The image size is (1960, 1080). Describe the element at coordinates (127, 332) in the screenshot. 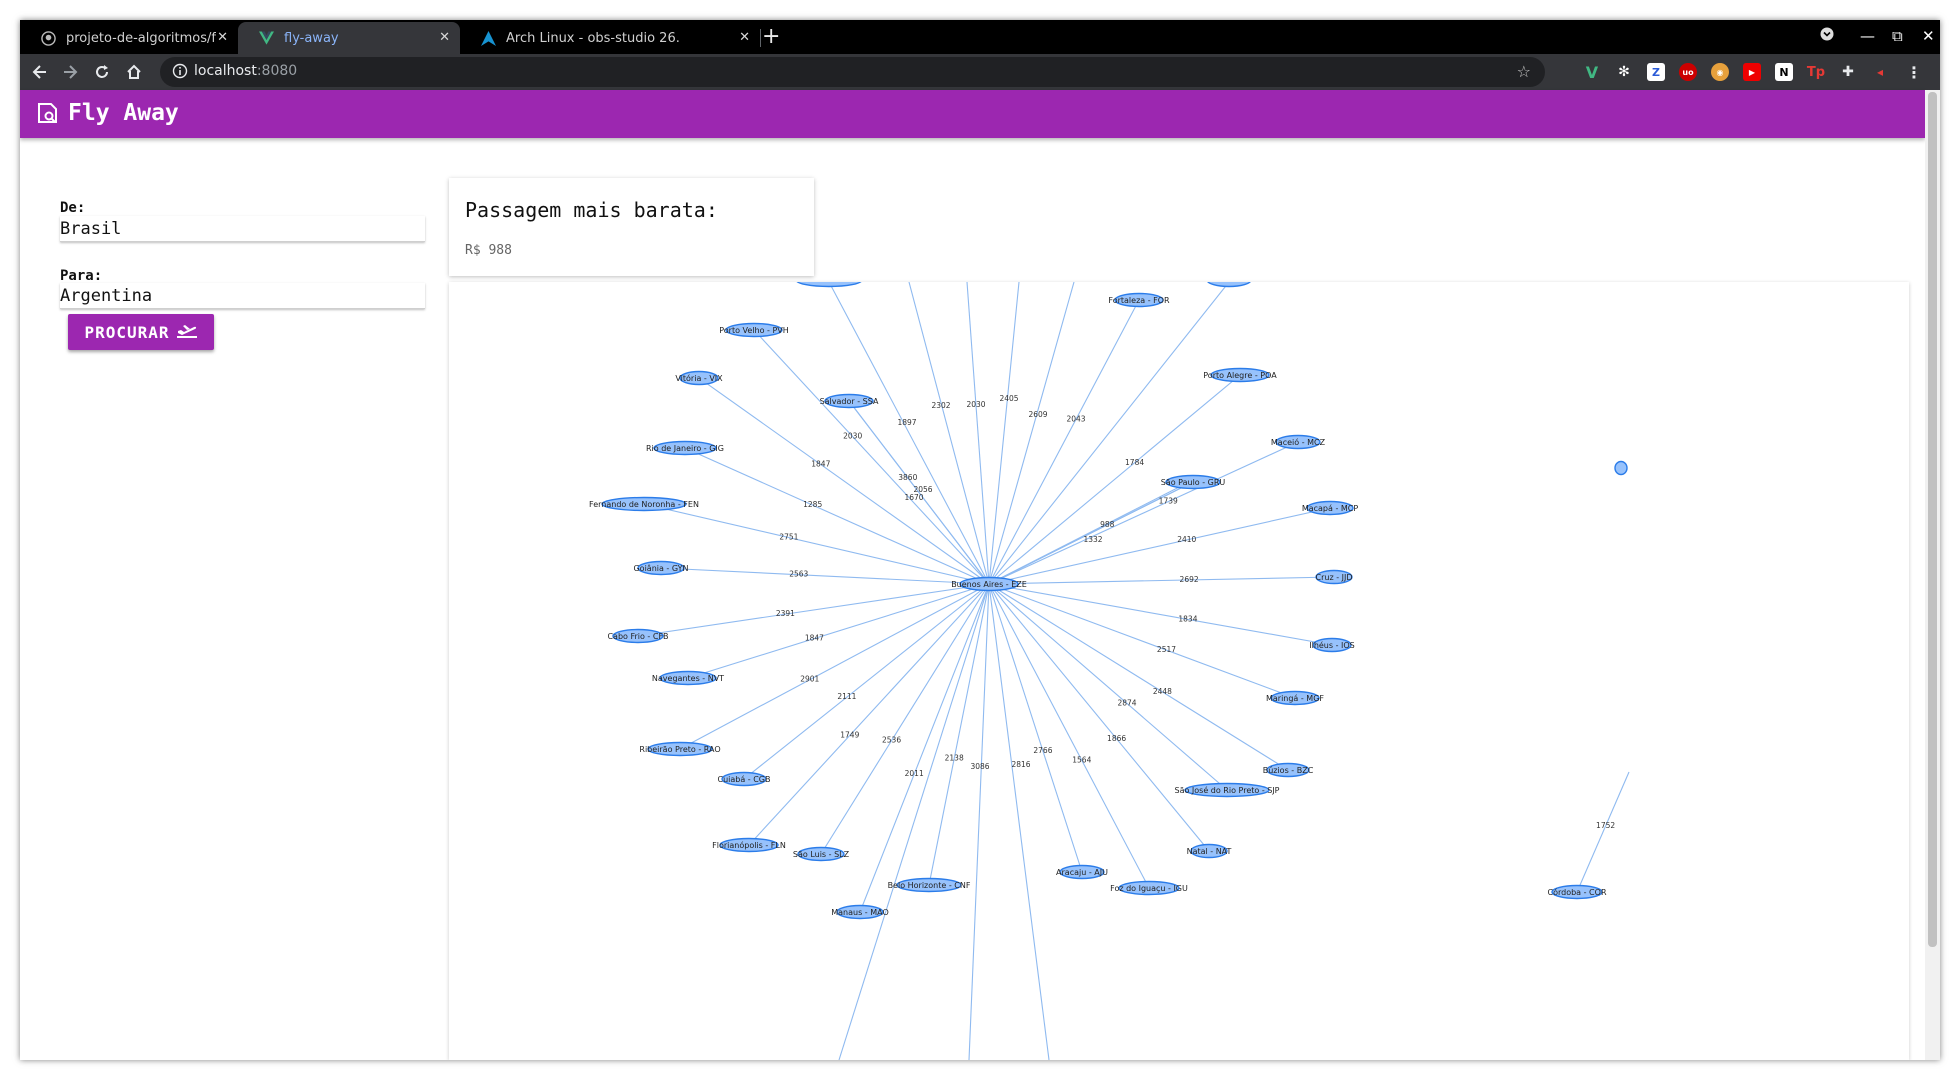

I see `search-button-label: PROCURAR` at that location.